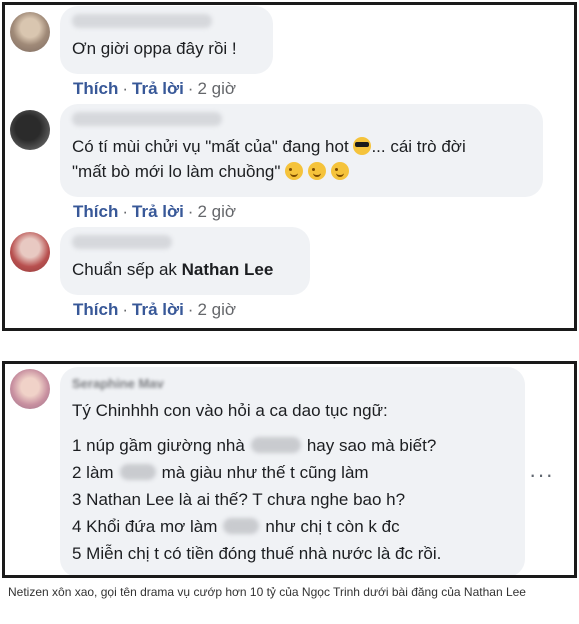 Image resolution: width=579 pixels, height=624 pixels. Describe the element at coordinates (292, 386) in the screenshot. I see `comment-author: Seraphine Mav` at that location.